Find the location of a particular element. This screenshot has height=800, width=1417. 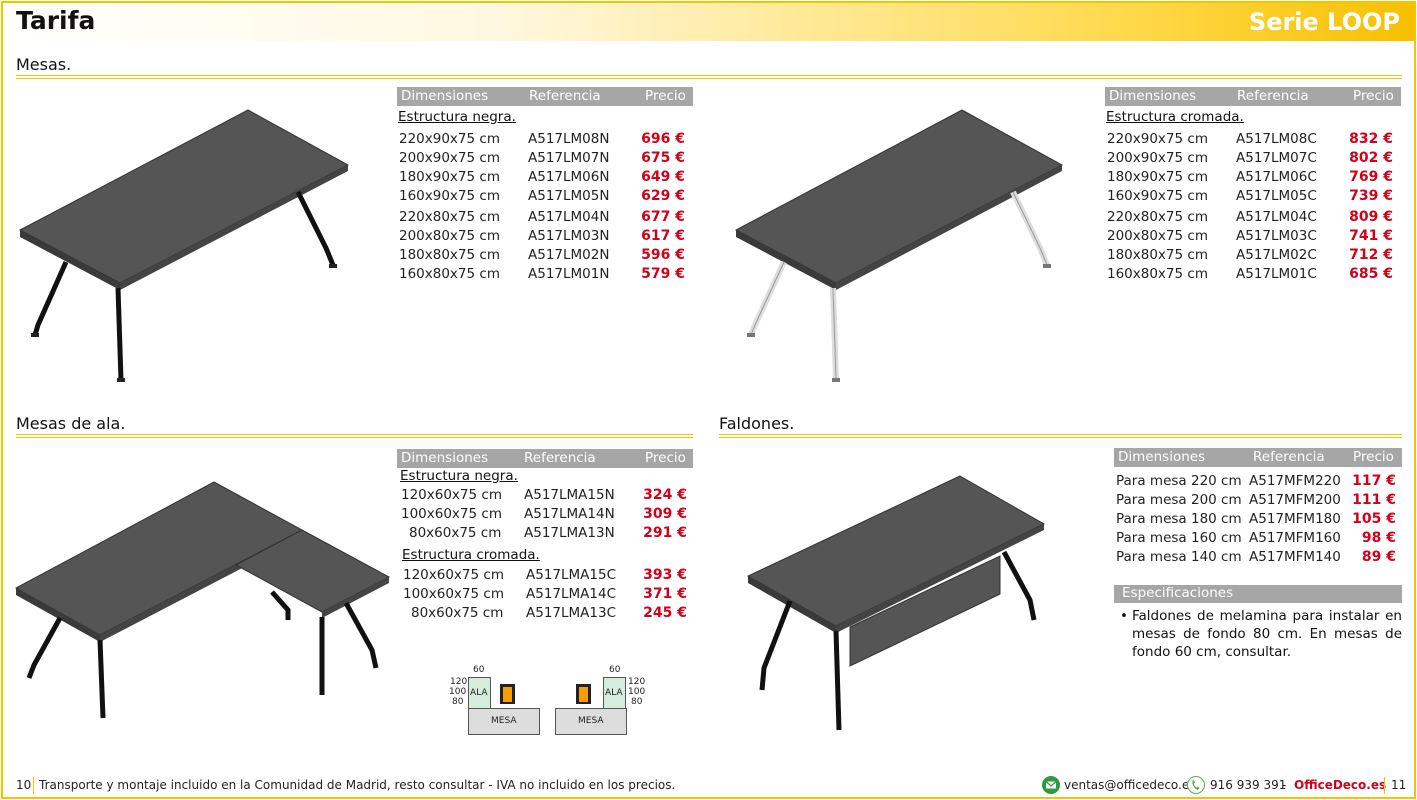

cell-dimensions: 200x90x75 cm is located at coordinates (449, 158).